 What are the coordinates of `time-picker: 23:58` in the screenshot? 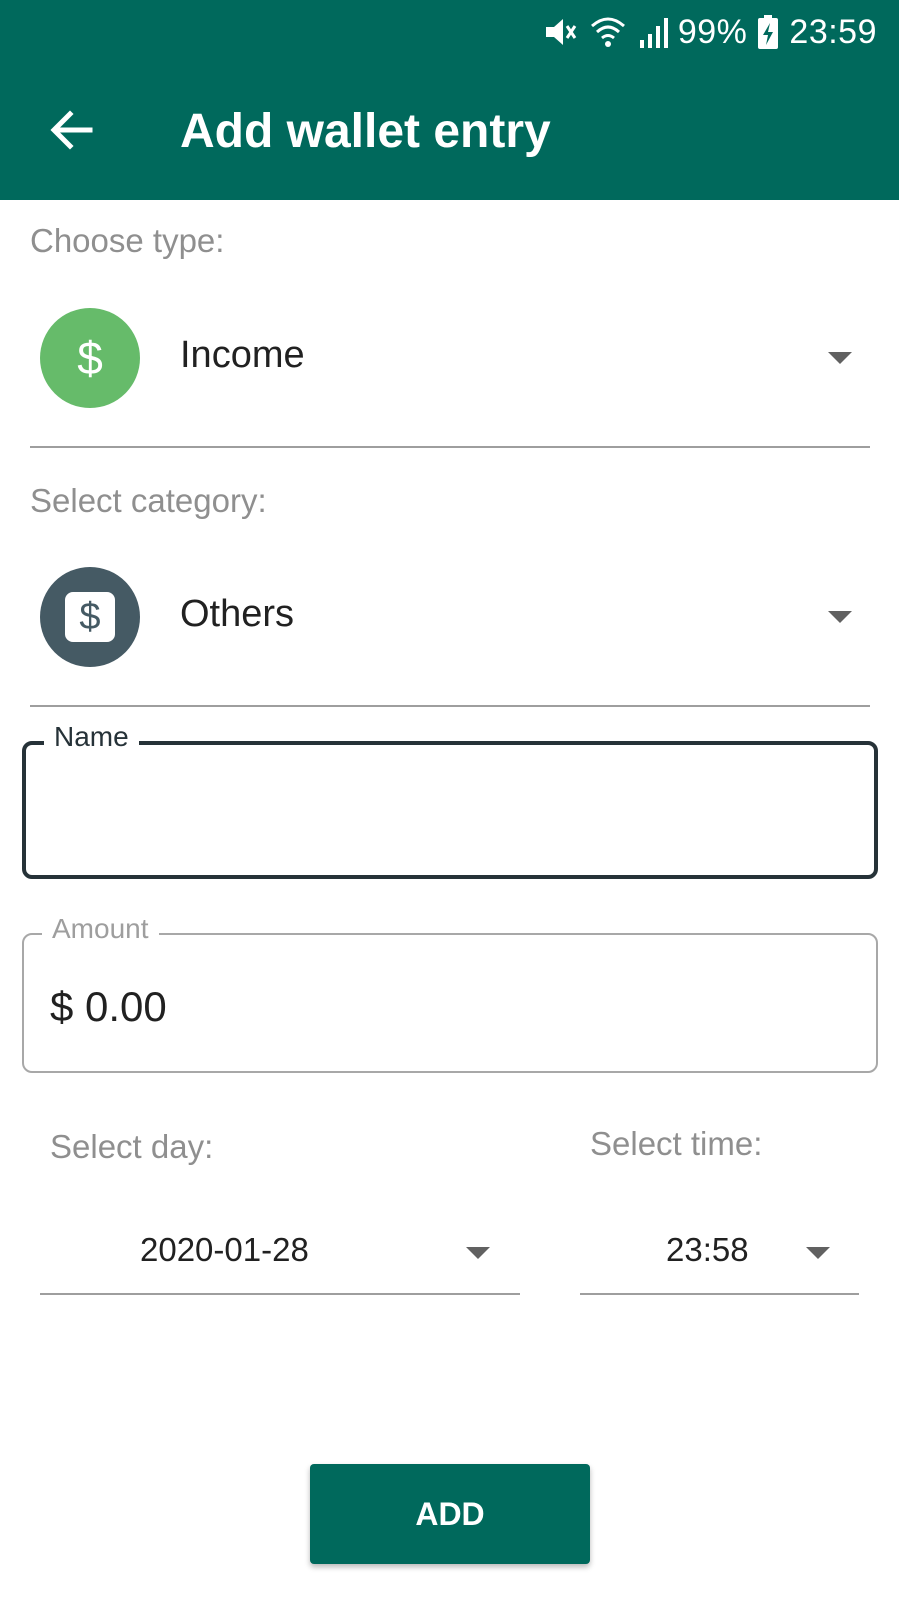 It's located at (719, 1260).